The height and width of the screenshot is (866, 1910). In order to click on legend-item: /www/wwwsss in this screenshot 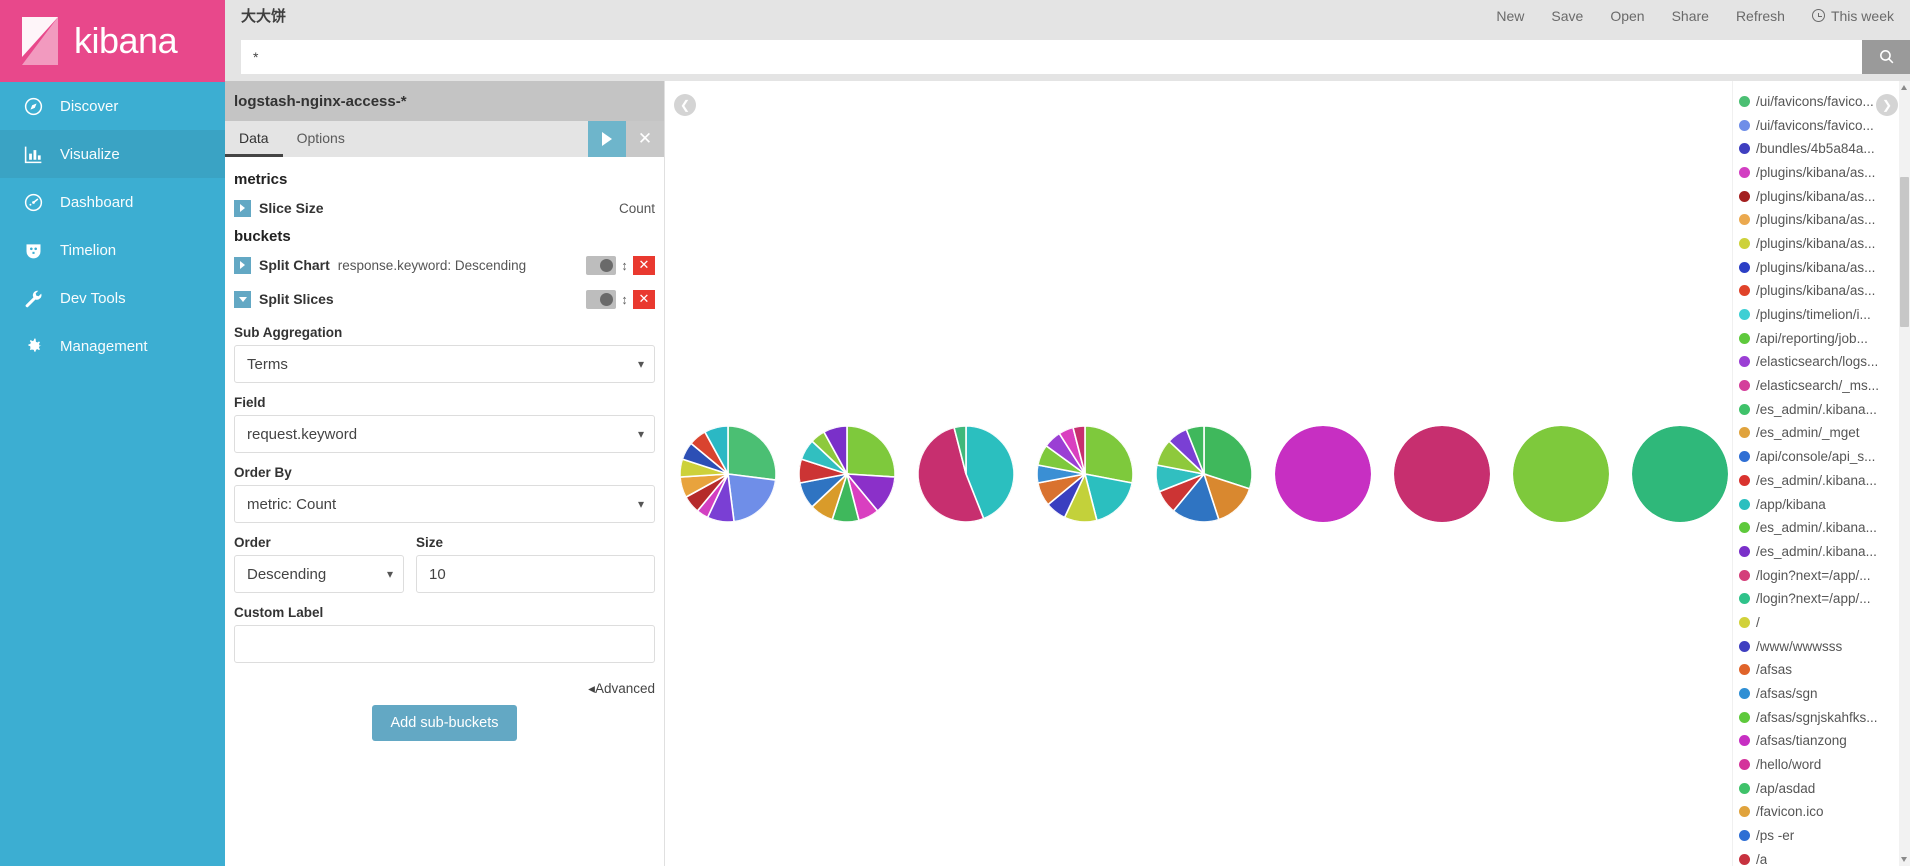, I will do `click(1822, 646)`.